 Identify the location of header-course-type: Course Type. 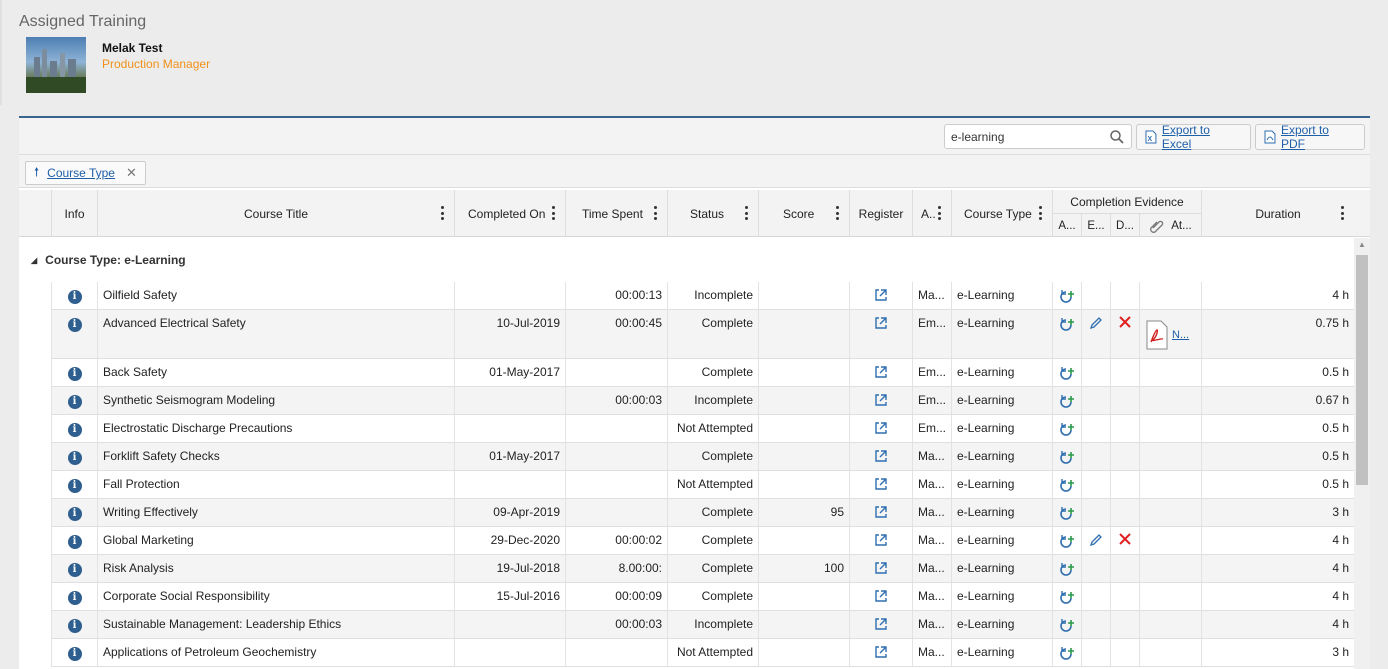
(1001, 213).